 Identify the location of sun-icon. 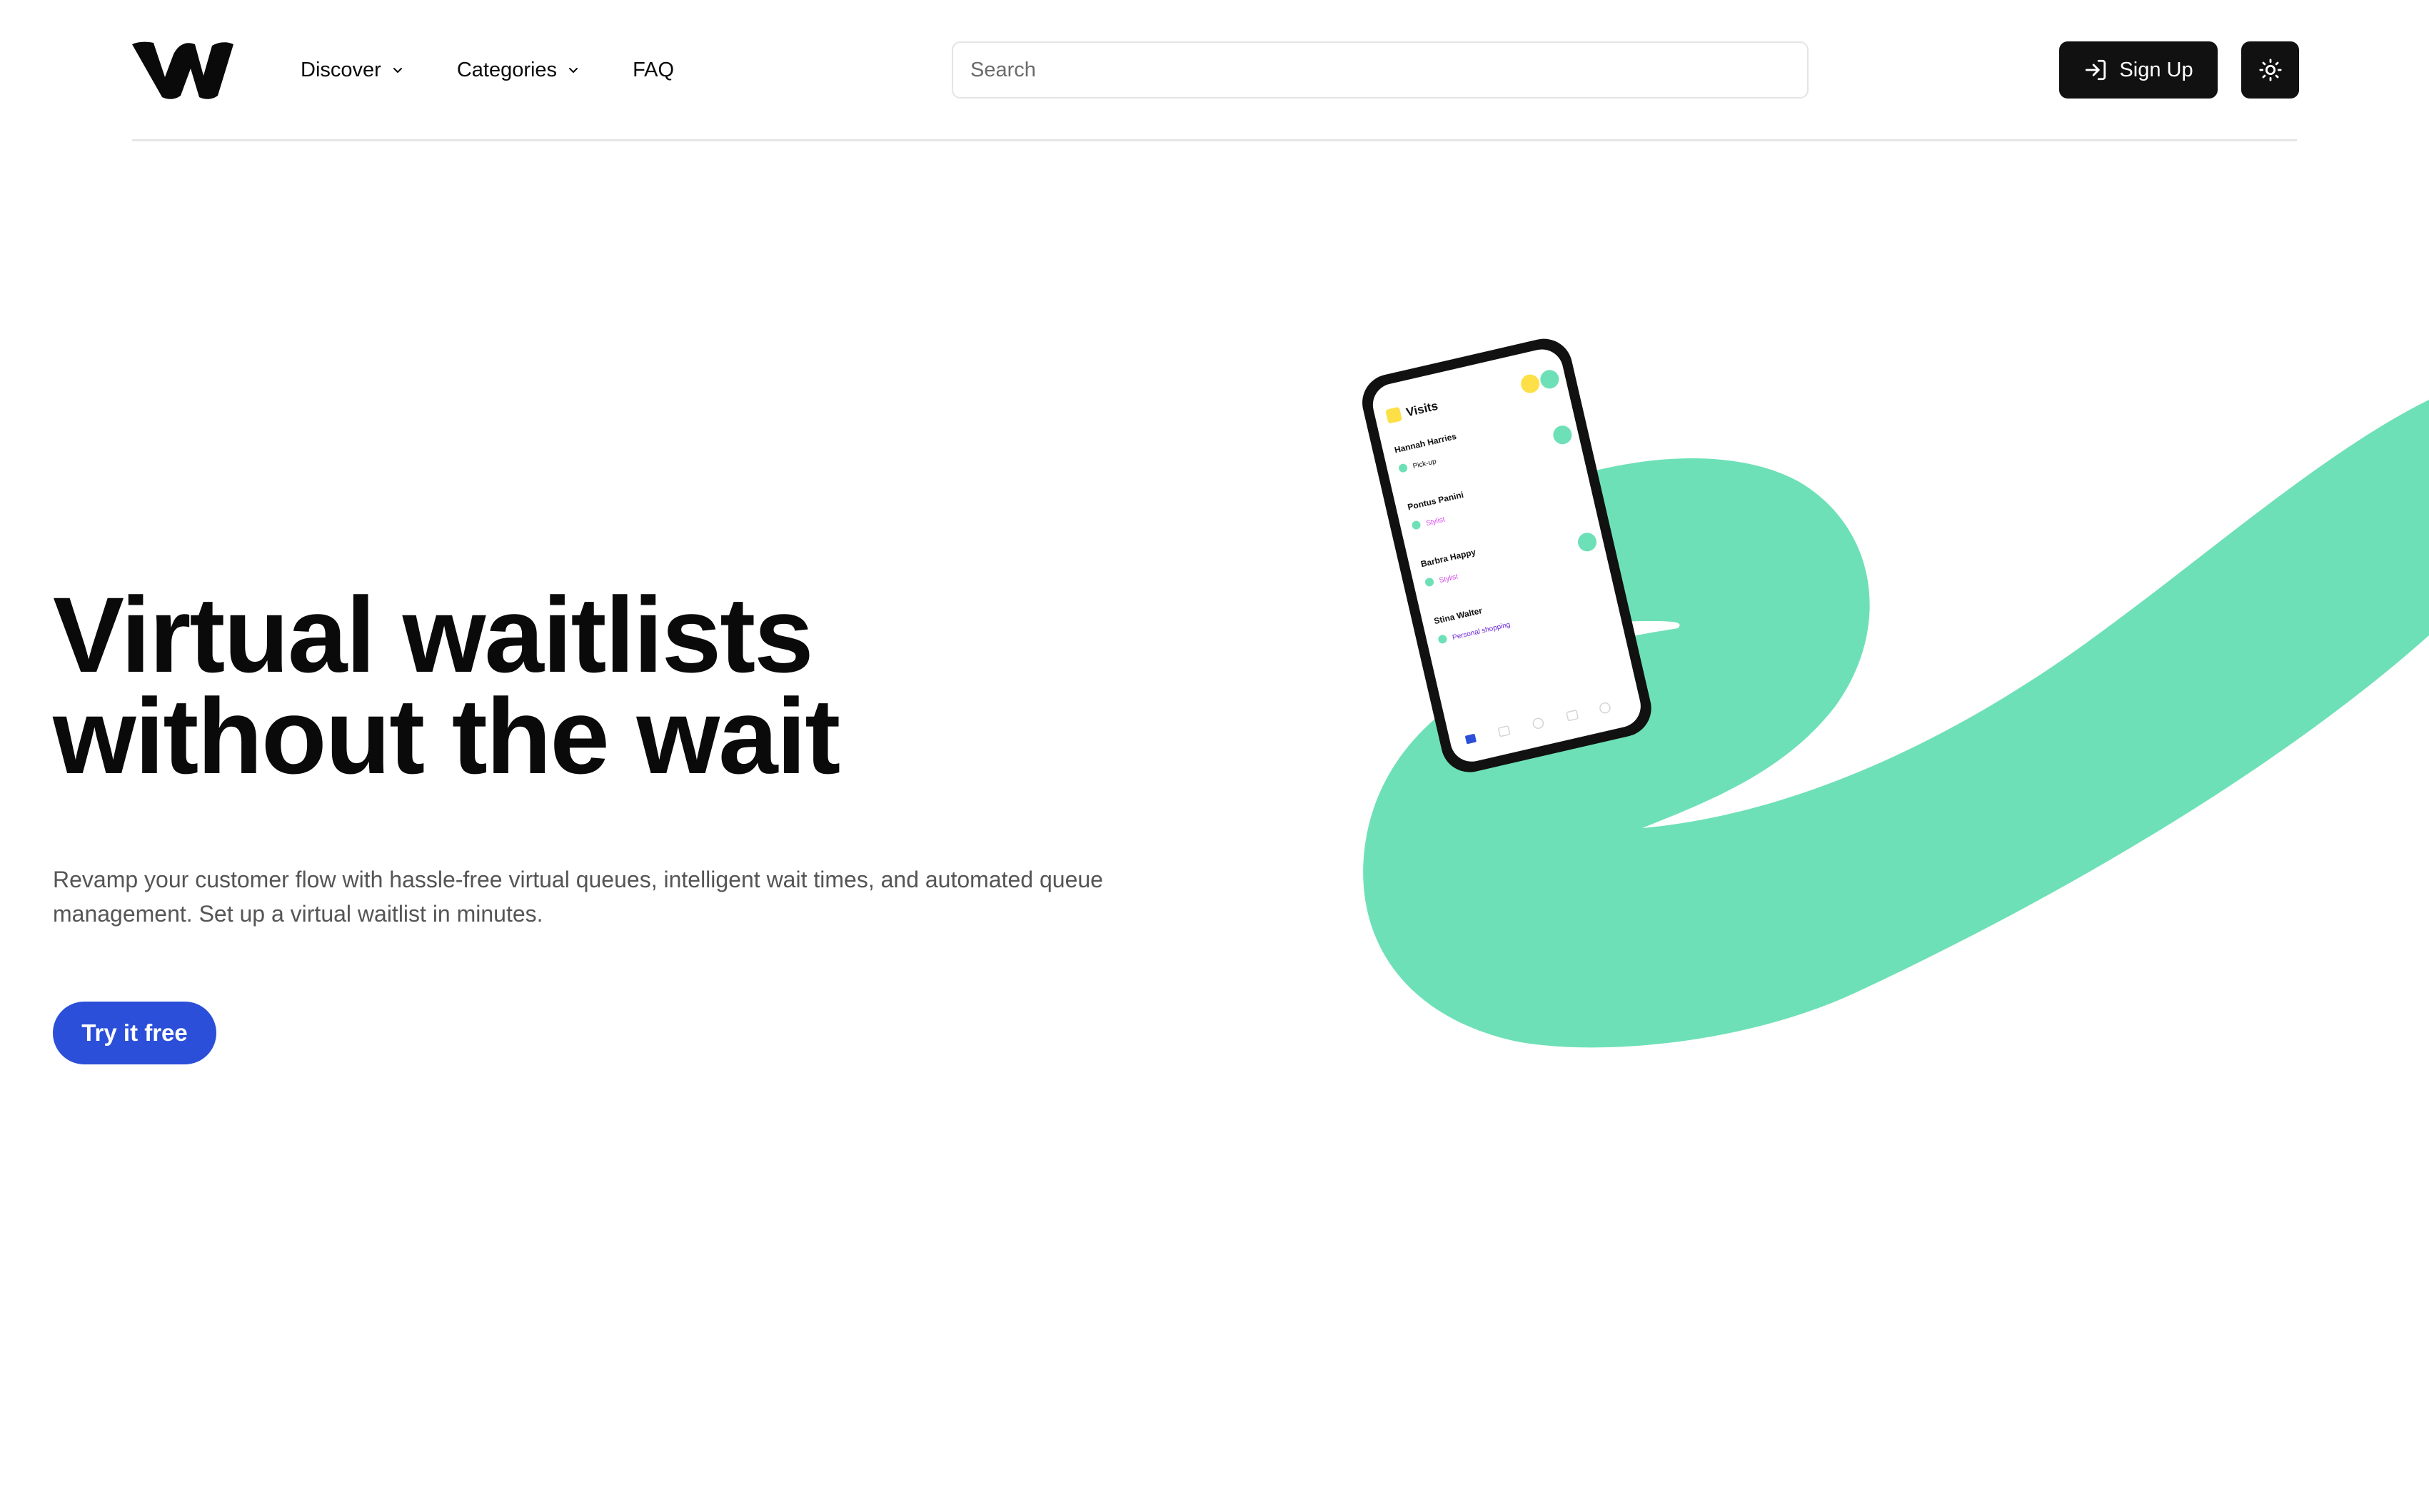
(2270, 70).